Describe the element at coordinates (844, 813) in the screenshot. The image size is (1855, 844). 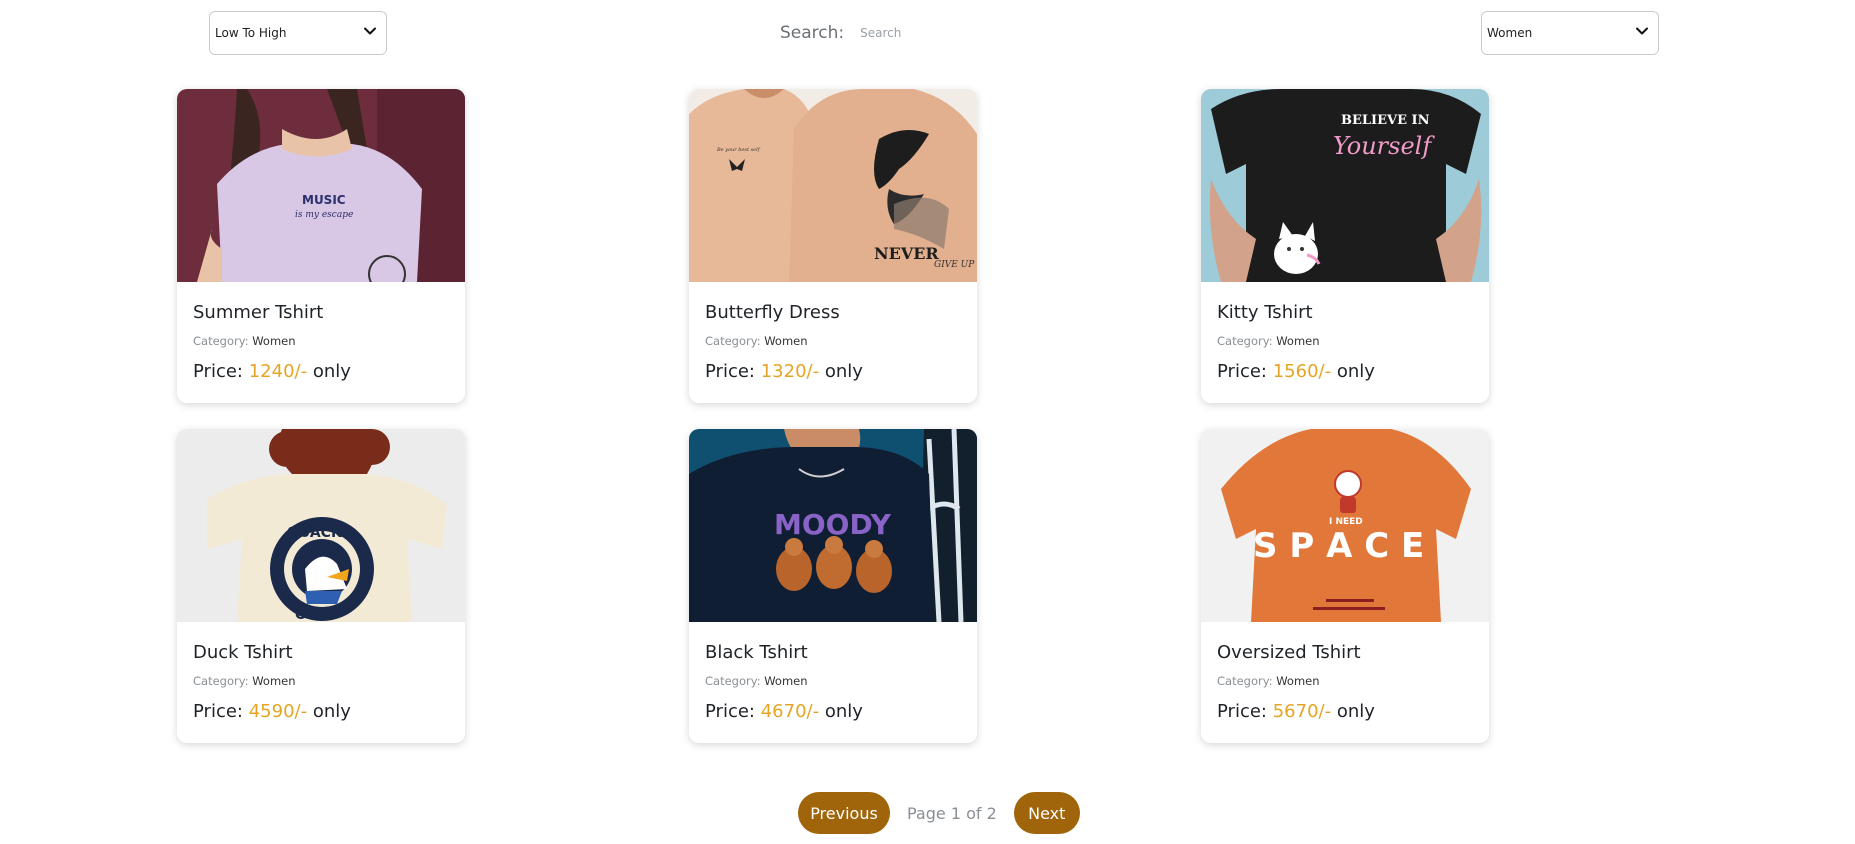
I see `previous-button: Previous` at that location.